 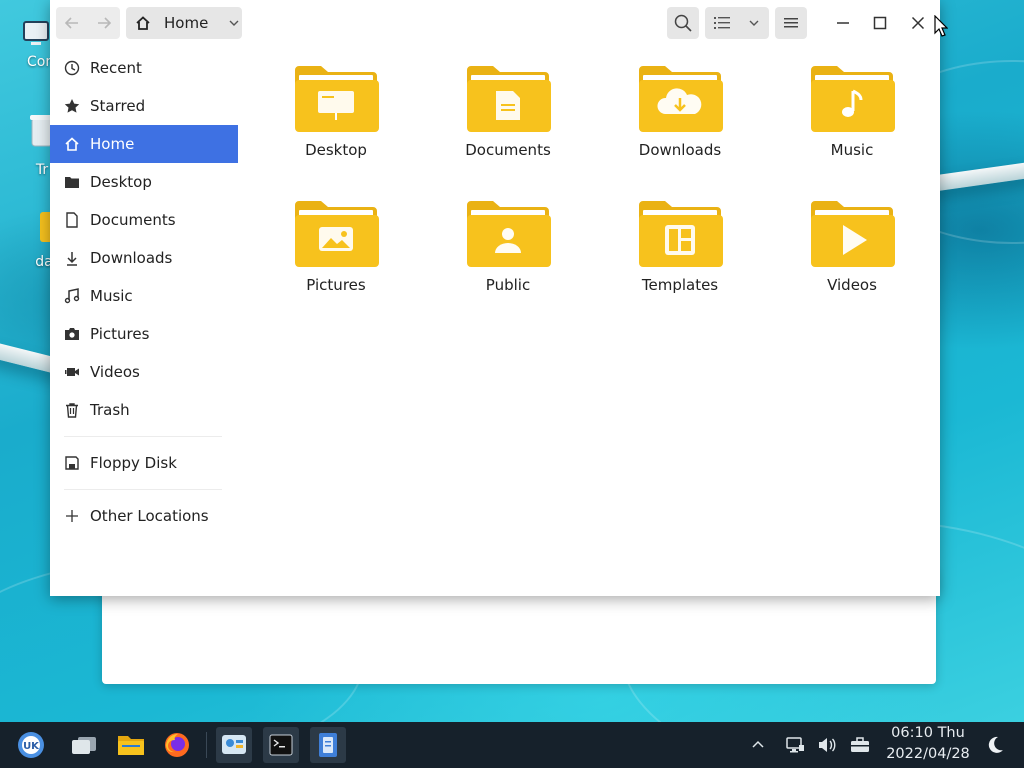 I want to click on file-item-documents: Documents, so click(x=508, y=127).